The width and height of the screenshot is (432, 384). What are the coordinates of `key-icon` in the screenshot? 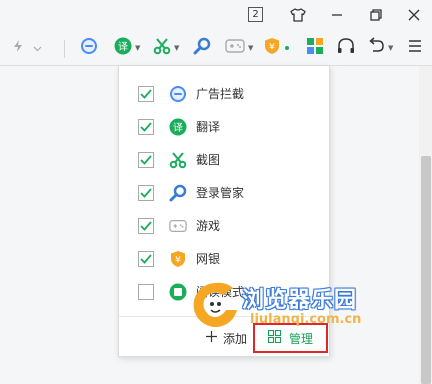 It's located at (178, 193).